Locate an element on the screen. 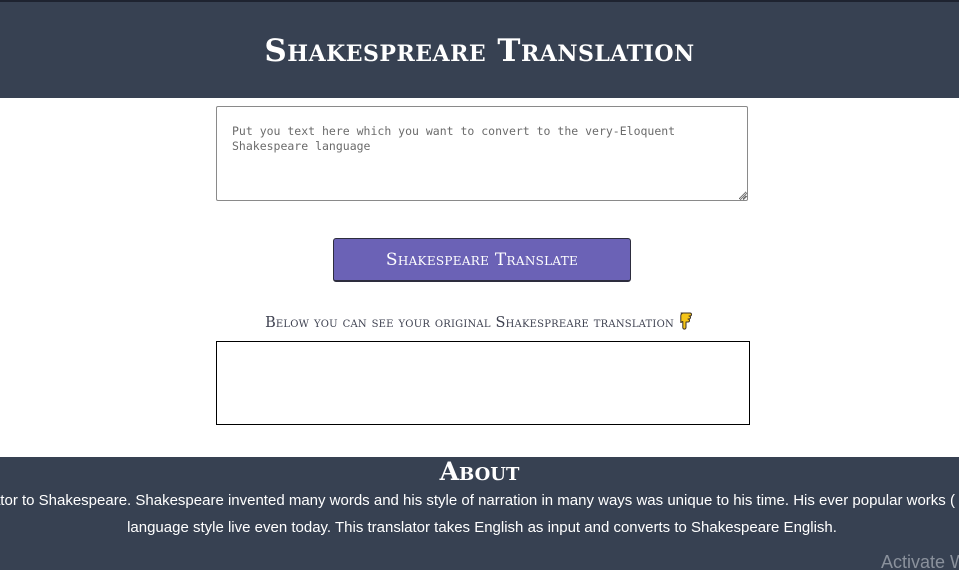 This screenshot has width=959, height=570. page-title: Shakespreare Translation is located at coordinates (479, 51).